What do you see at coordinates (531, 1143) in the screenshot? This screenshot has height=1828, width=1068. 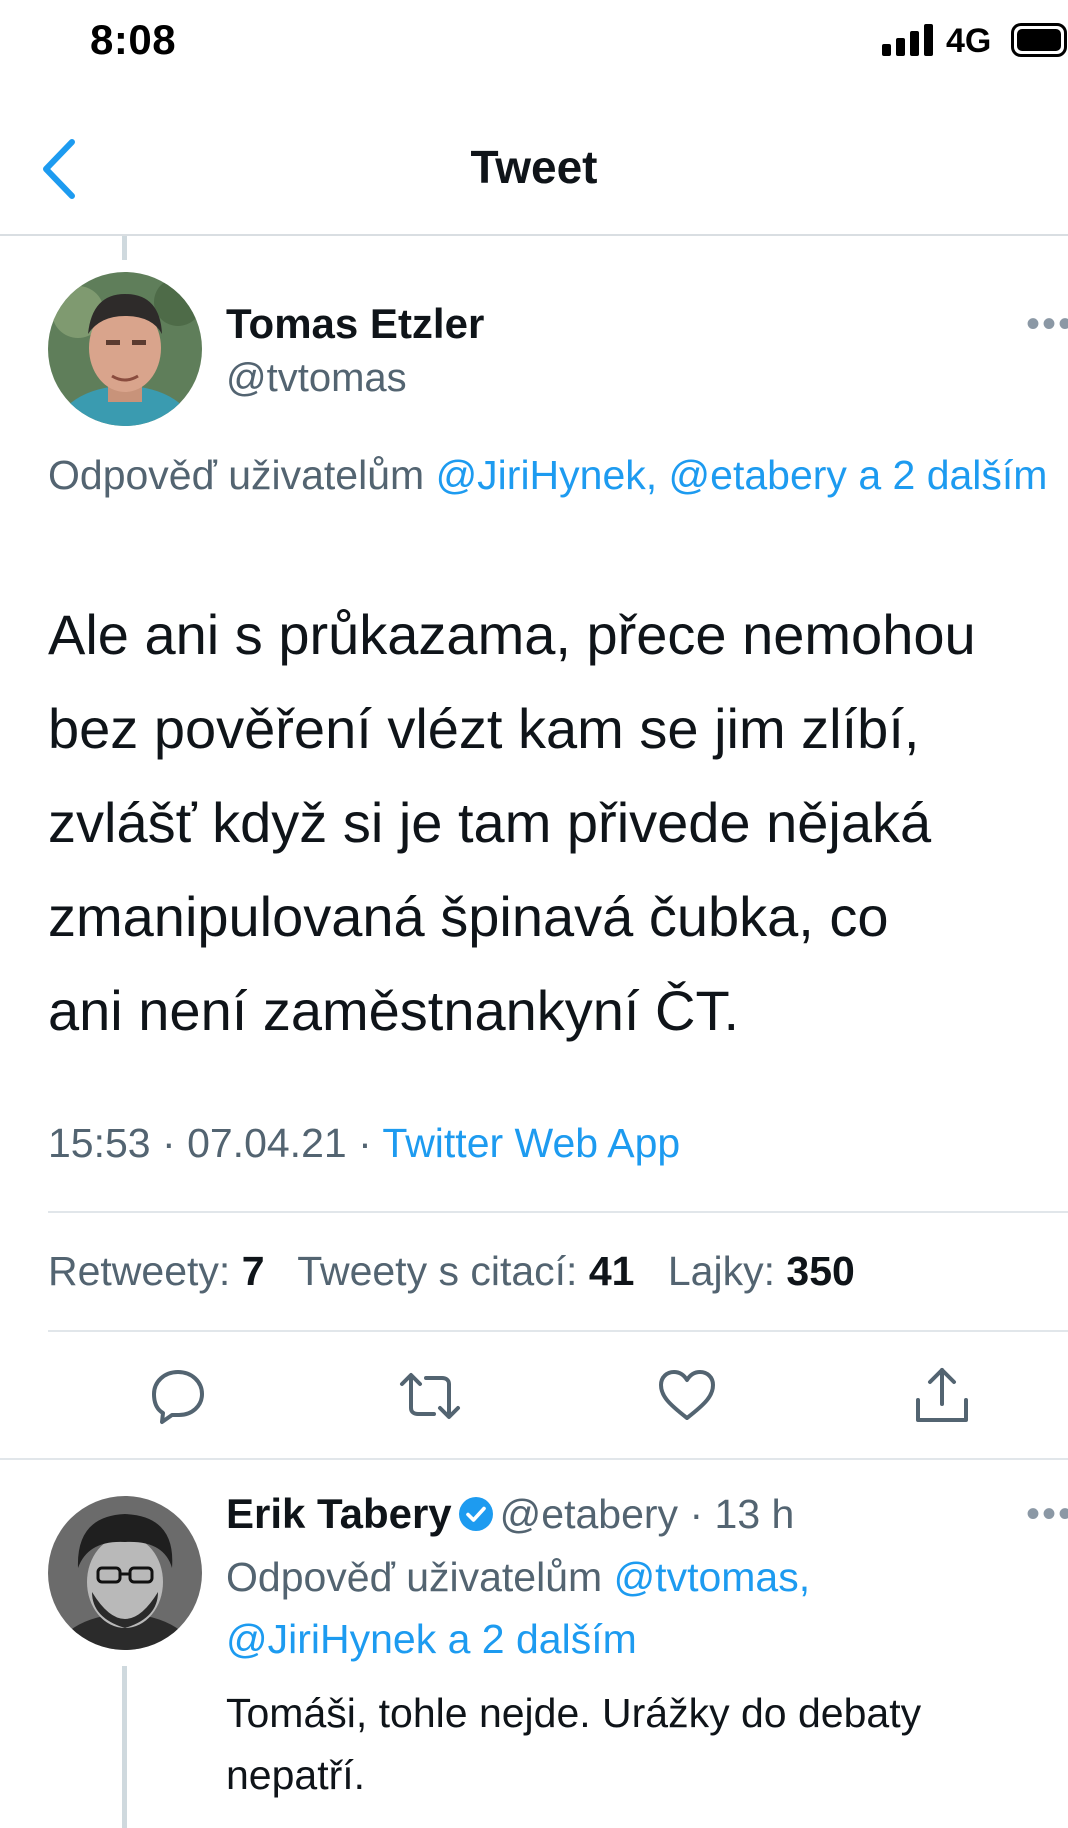 I see `tweet-source-link: Twitter Web App` at bounding box center [531, 1143].